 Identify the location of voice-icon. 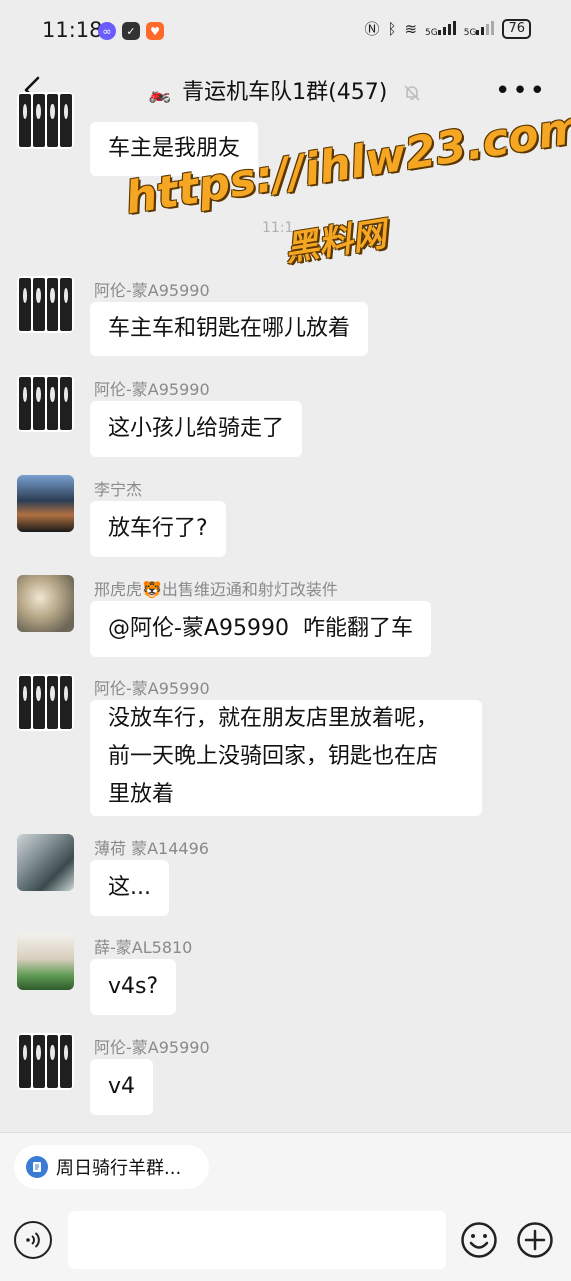
(33, 1240).